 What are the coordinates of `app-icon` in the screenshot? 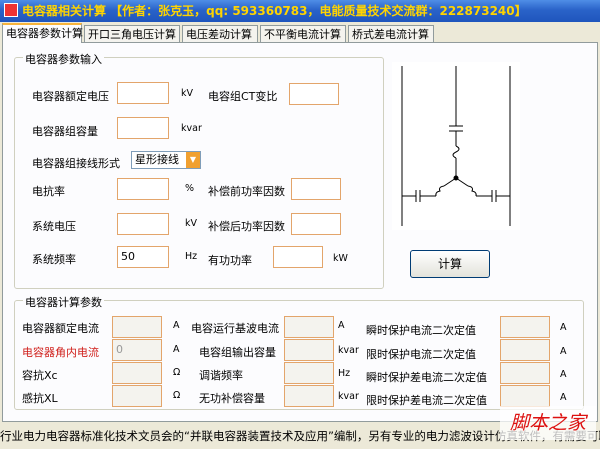 It's located at (11, 10).